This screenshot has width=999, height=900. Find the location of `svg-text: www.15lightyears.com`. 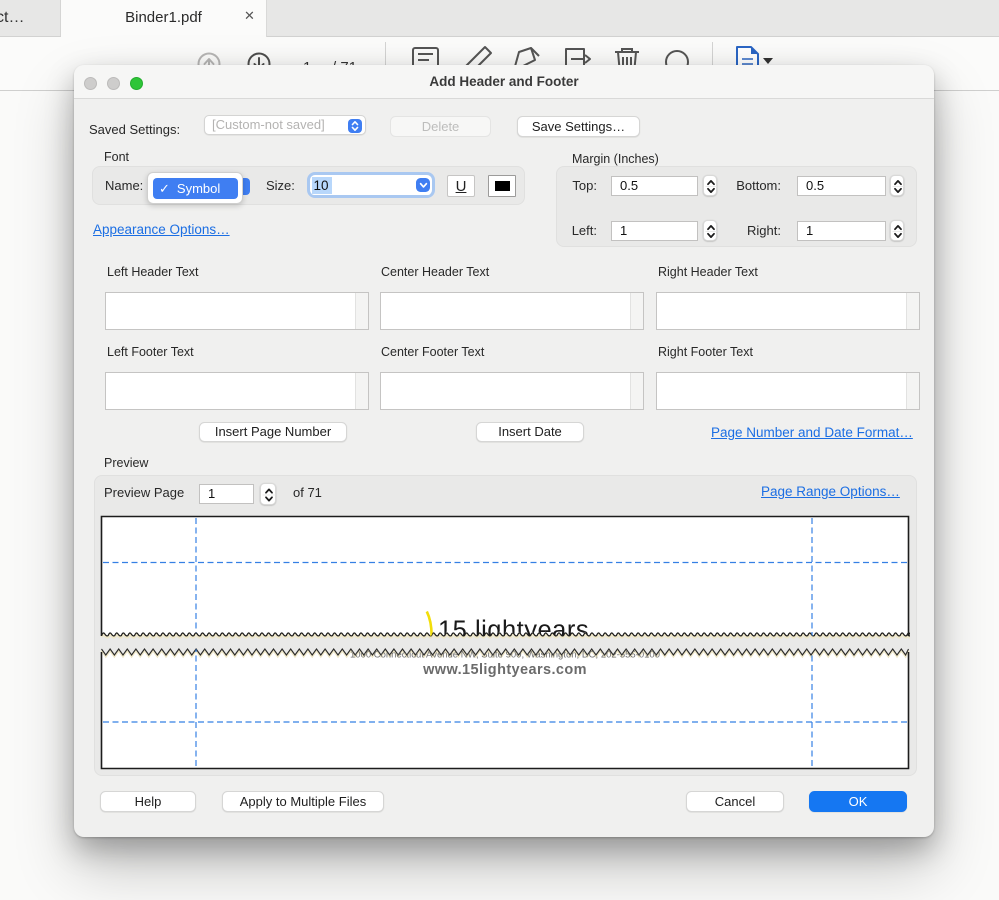

svg-text: www.15lightyears.com is located at coordinates (504, 670).